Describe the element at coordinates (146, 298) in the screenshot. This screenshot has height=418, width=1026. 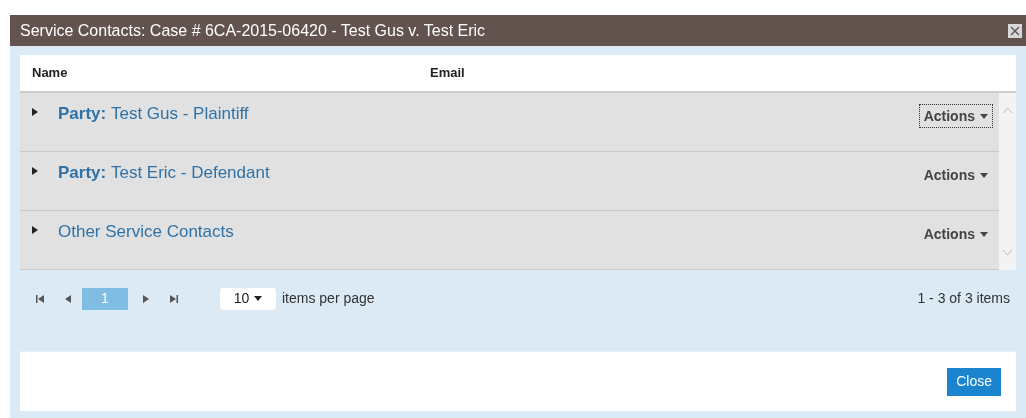
I see `right-arrow-icon` at that location.